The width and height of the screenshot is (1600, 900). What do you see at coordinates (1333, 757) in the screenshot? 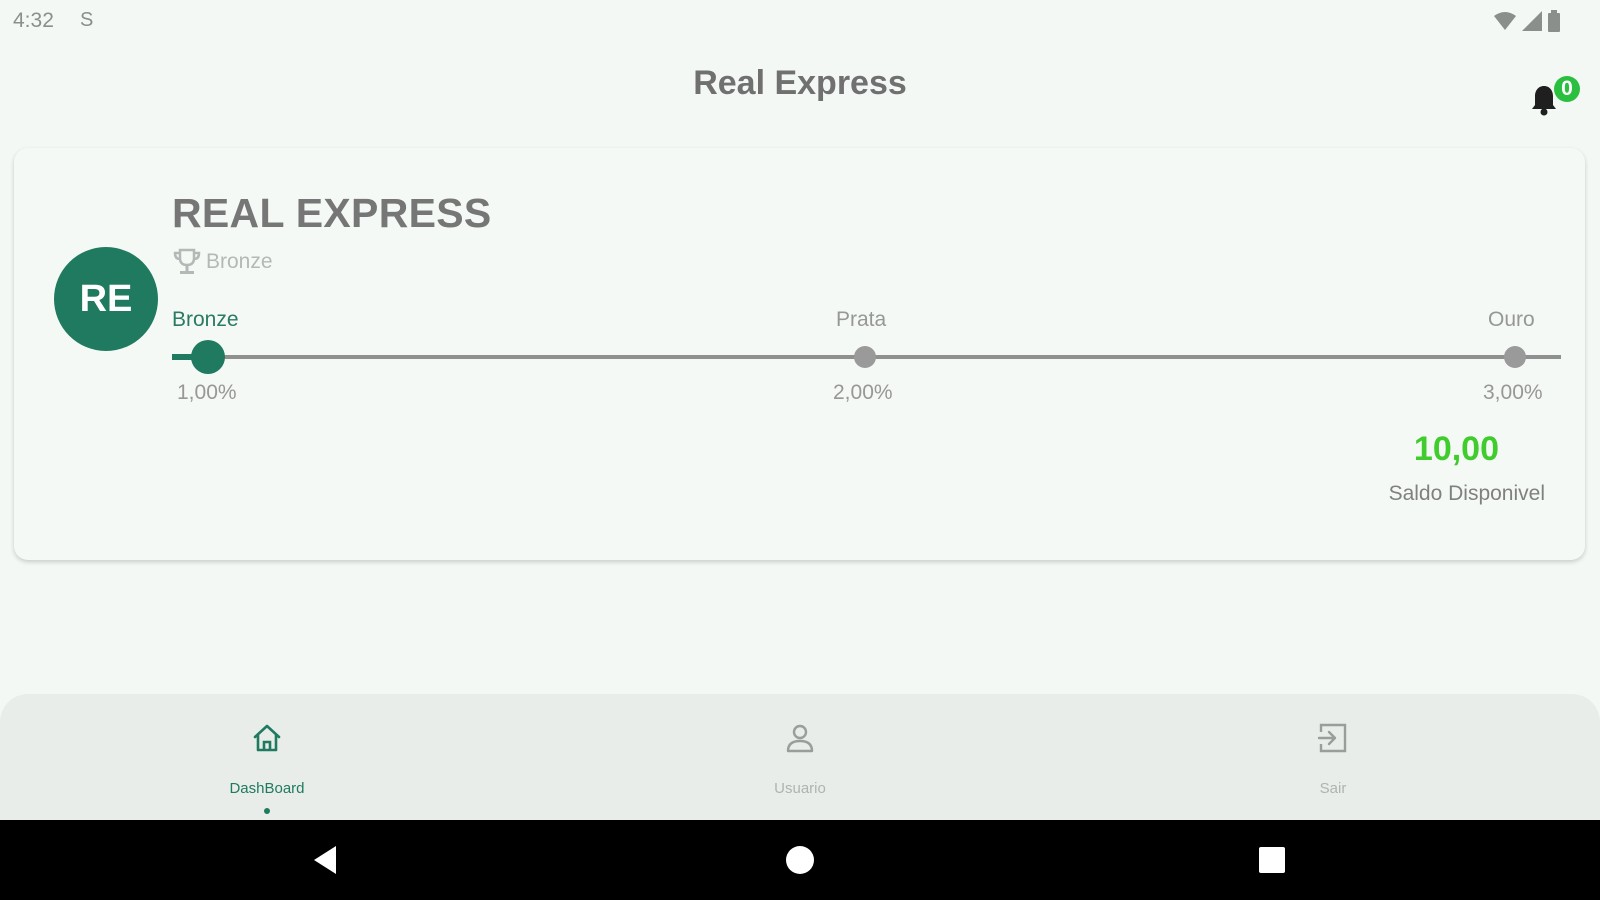
I see `nav-item-sair: Sair` at bounding box center [1333, 757].